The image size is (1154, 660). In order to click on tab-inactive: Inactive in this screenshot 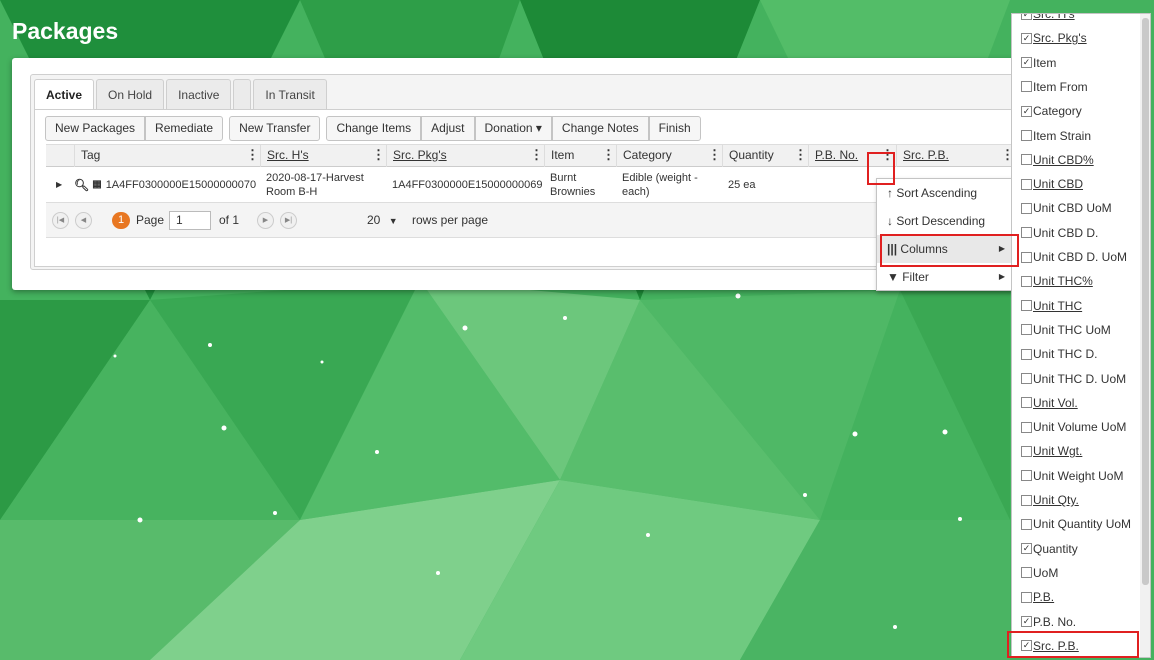, I will do `click(199, 94)`.